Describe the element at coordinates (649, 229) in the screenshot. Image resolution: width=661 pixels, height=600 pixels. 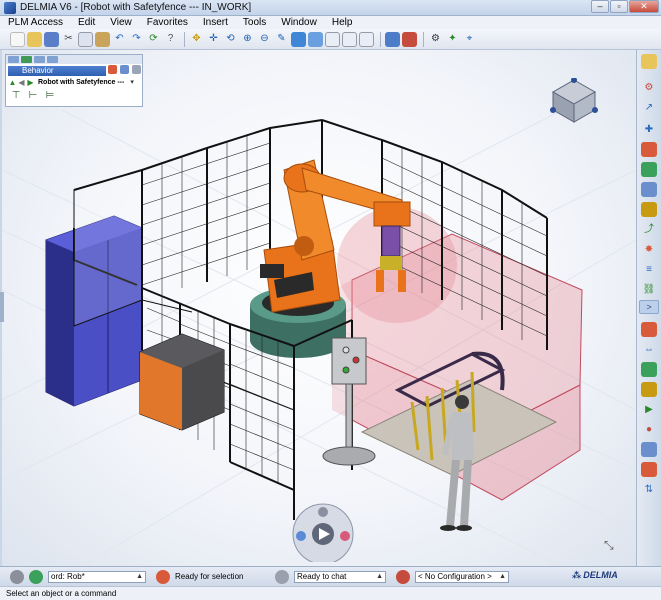
I see `tool-motion-icon: ⤴` at that location.